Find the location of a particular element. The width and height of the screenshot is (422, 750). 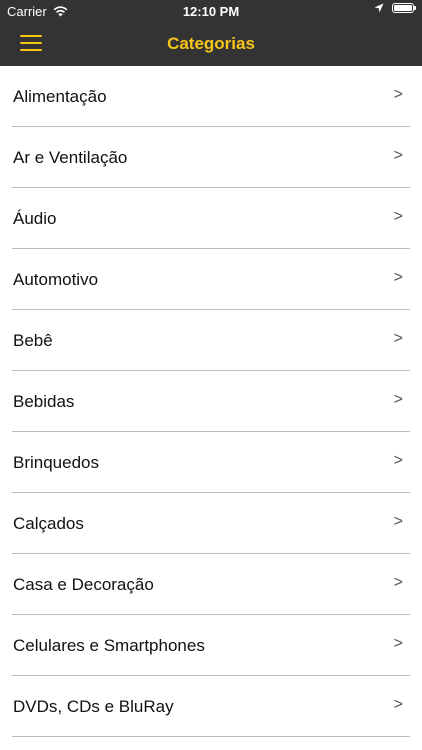

category-row: Ar e Ventilação > is located at coordinates (211, 157).